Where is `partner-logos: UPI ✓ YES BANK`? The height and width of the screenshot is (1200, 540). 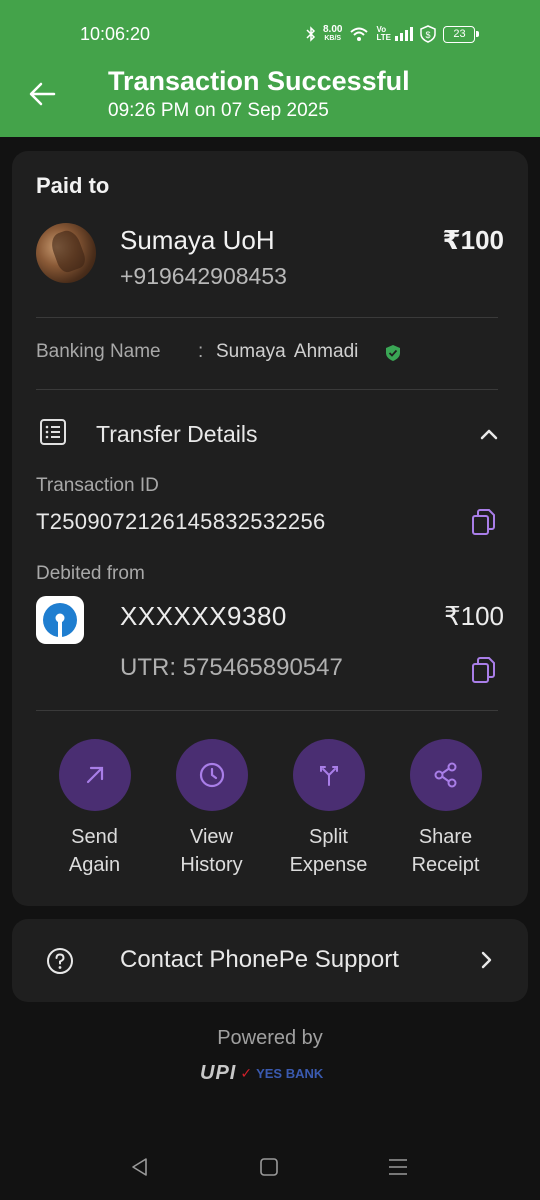 partner-logos: UPI ✓ YES BANK is located at coordinates (262, 1072).